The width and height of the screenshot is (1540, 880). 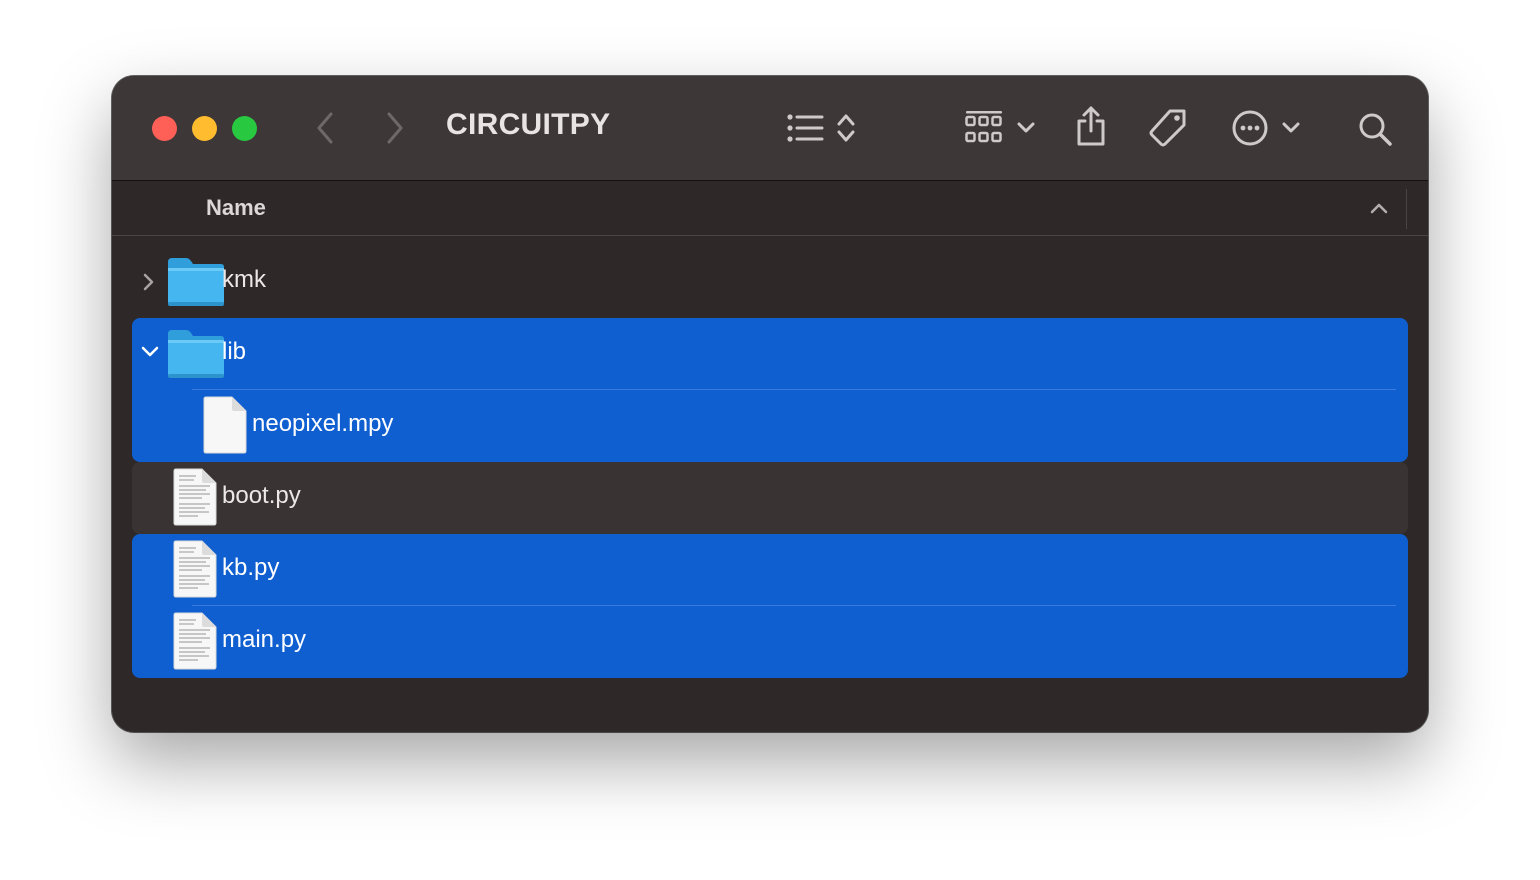 What do you see at coordinates (244, 128) in the screenshot?
I see `zoom-window-button` at bounding box center [244, 128].